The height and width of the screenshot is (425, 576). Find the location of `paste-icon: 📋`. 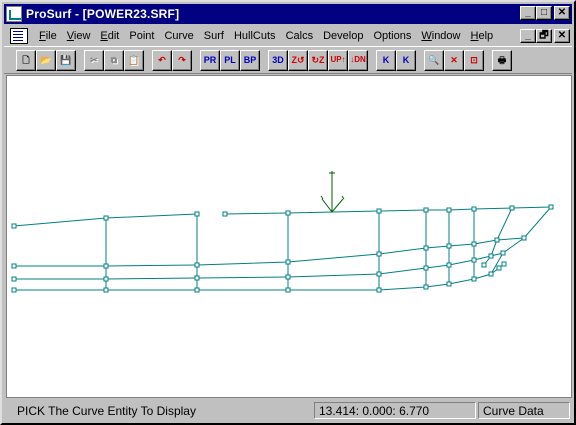

paste-icon: 📋 is located at coordinates (134, 59).